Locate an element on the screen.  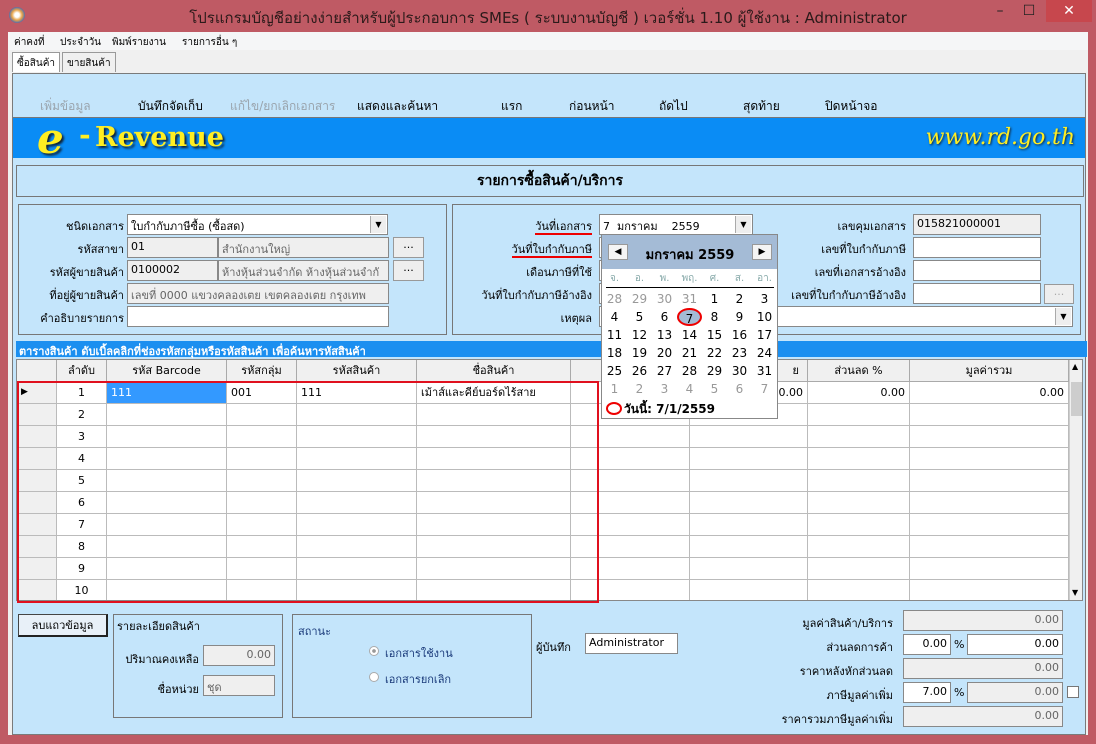
calendar-day: 3 is located at coordinates (664, 389).